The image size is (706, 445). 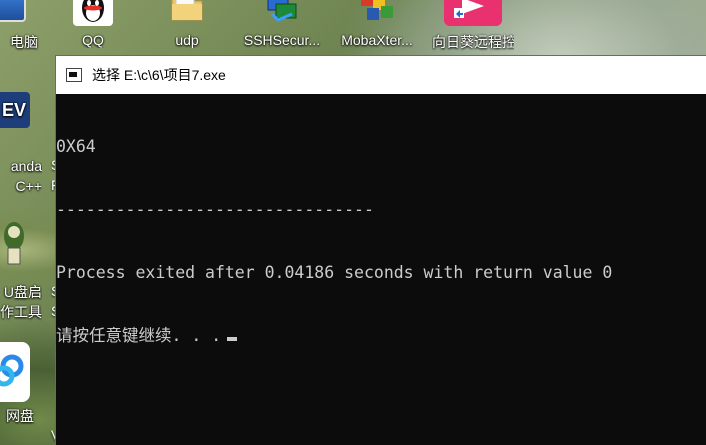 I want to click on desktop-icon-sunlogin: 向日葵远程控, so click(x=473, y=26).